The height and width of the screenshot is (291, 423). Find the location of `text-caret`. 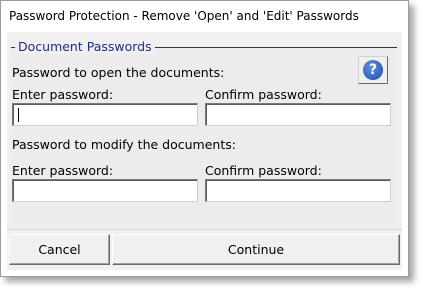

text-caret is located at coordinates (18, 115).